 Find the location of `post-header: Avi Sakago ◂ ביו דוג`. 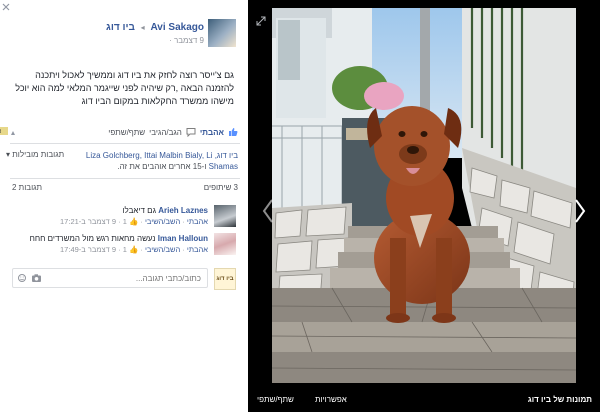

post-header: Avi Sakago ◂ ביו דוג is located at coordinates (109, 28).